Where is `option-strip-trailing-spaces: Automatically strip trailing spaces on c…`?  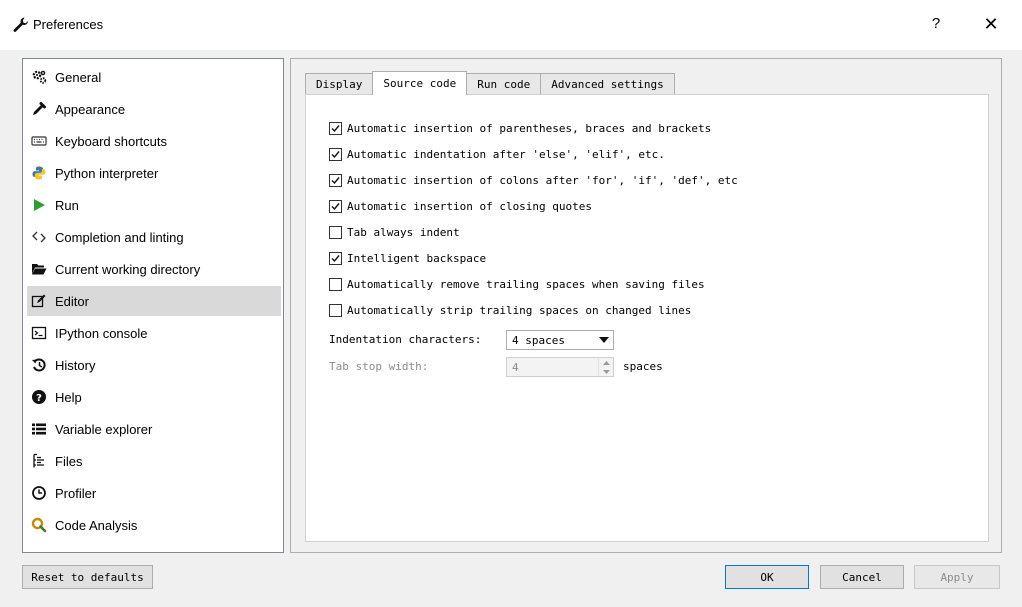
option-strip-trailing-spaces: Automatically strip trailing spaces on c… is located at coordinates (510, 310).